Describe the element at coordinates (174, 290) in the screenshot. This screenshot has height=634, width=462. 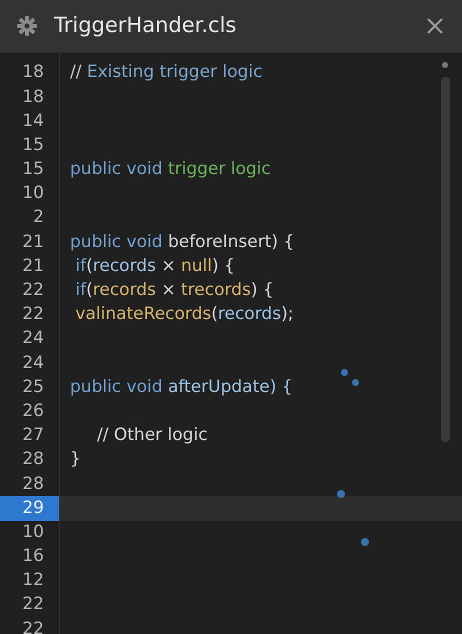
I see `code-line: if(records × trecords) {` at that location.